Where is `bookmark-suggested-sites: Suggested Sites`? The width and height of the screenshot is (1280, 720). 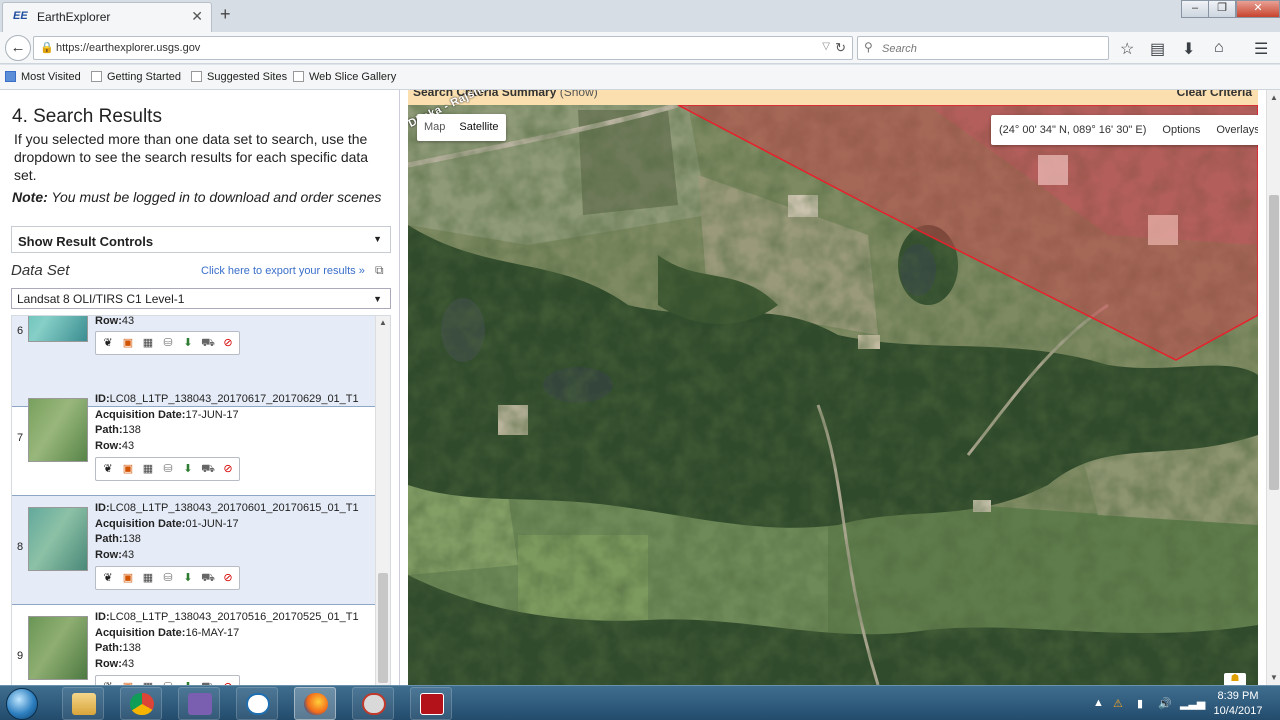
bookmark-suggested-sites: Suggested Sites is located at coordinates (239, 77).